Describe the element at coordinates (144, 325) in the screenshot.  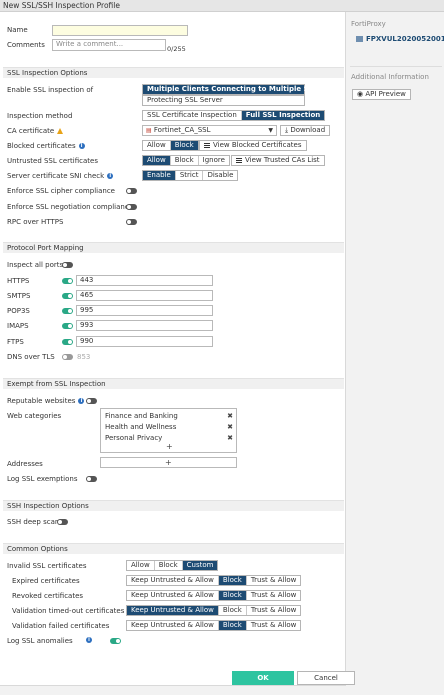
I see `port-input-imaps: 993` at that location.